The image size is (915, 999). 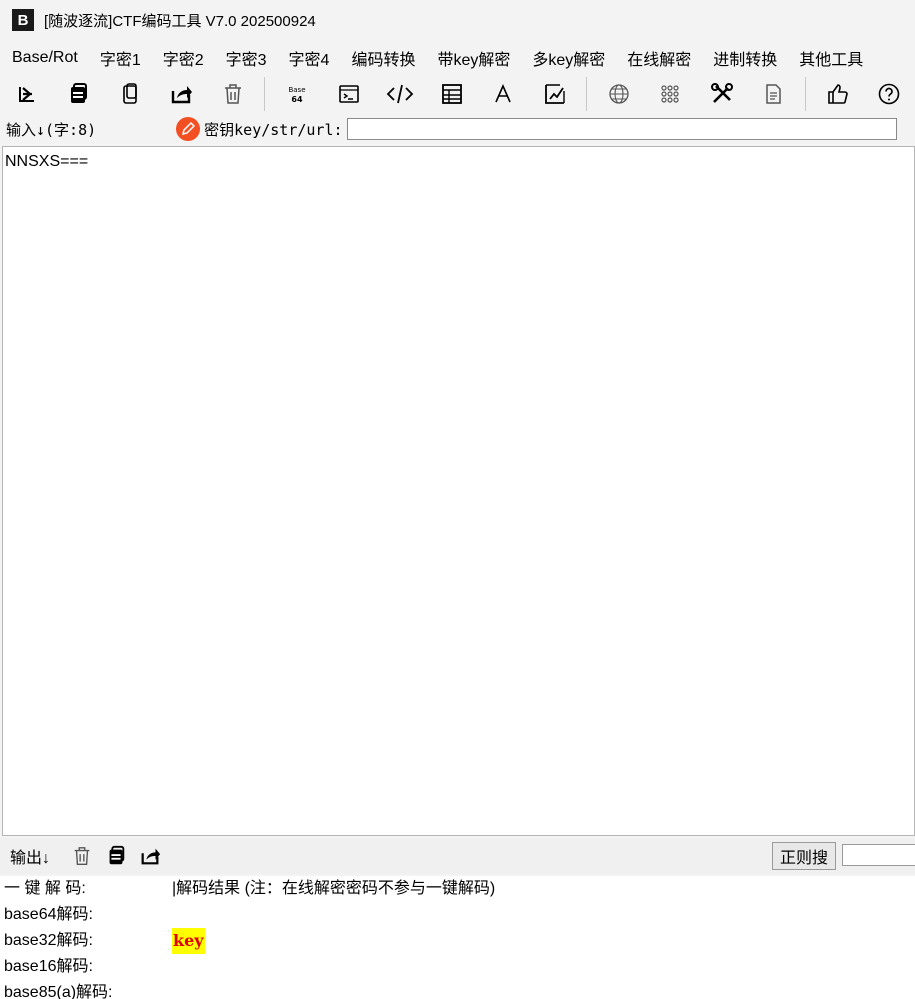 I want to click on menu-encoding-convert: 编码转换, so click(x=383, y=58).